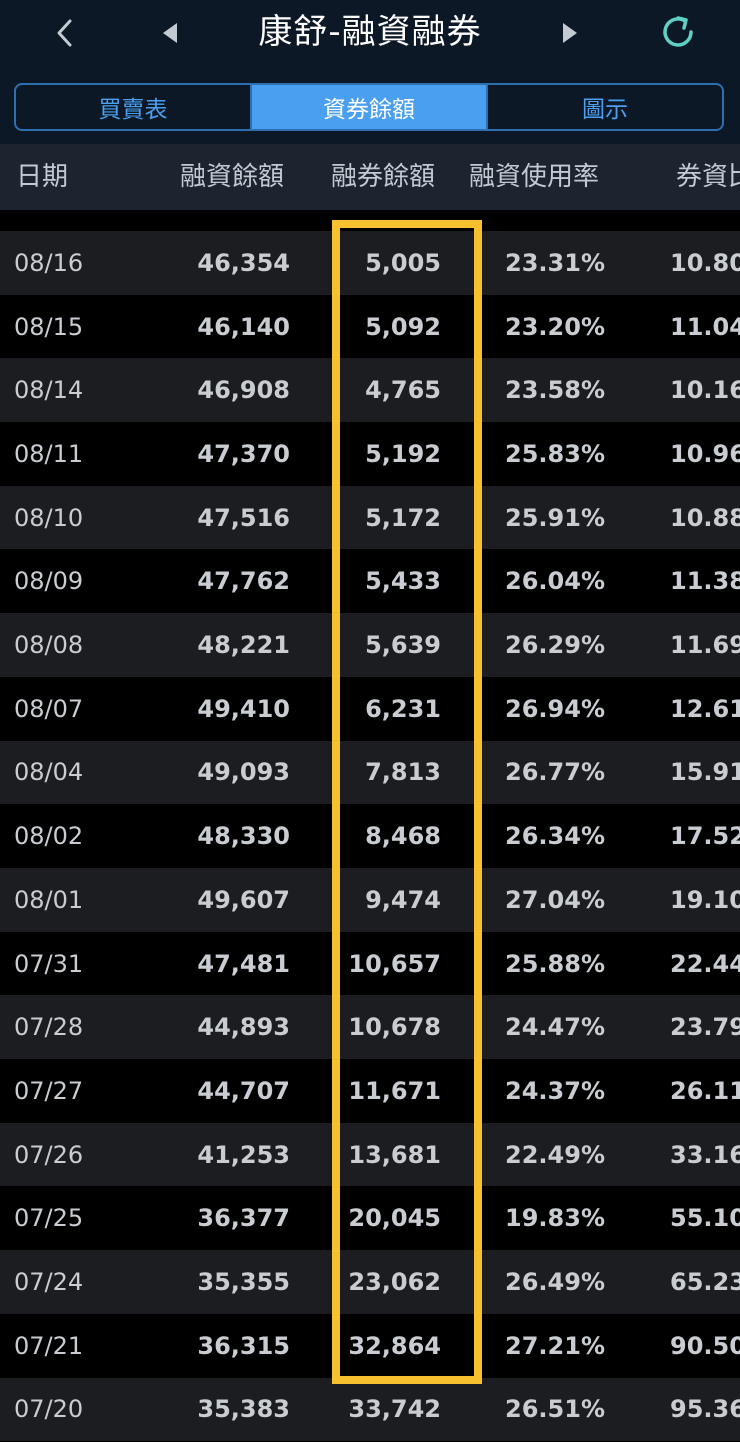 The height and width of the screenshot is (1442, 740). I want to click on table-row: 07/24 35,355 23,062 26.49% 65.23, so click(370, 1282).